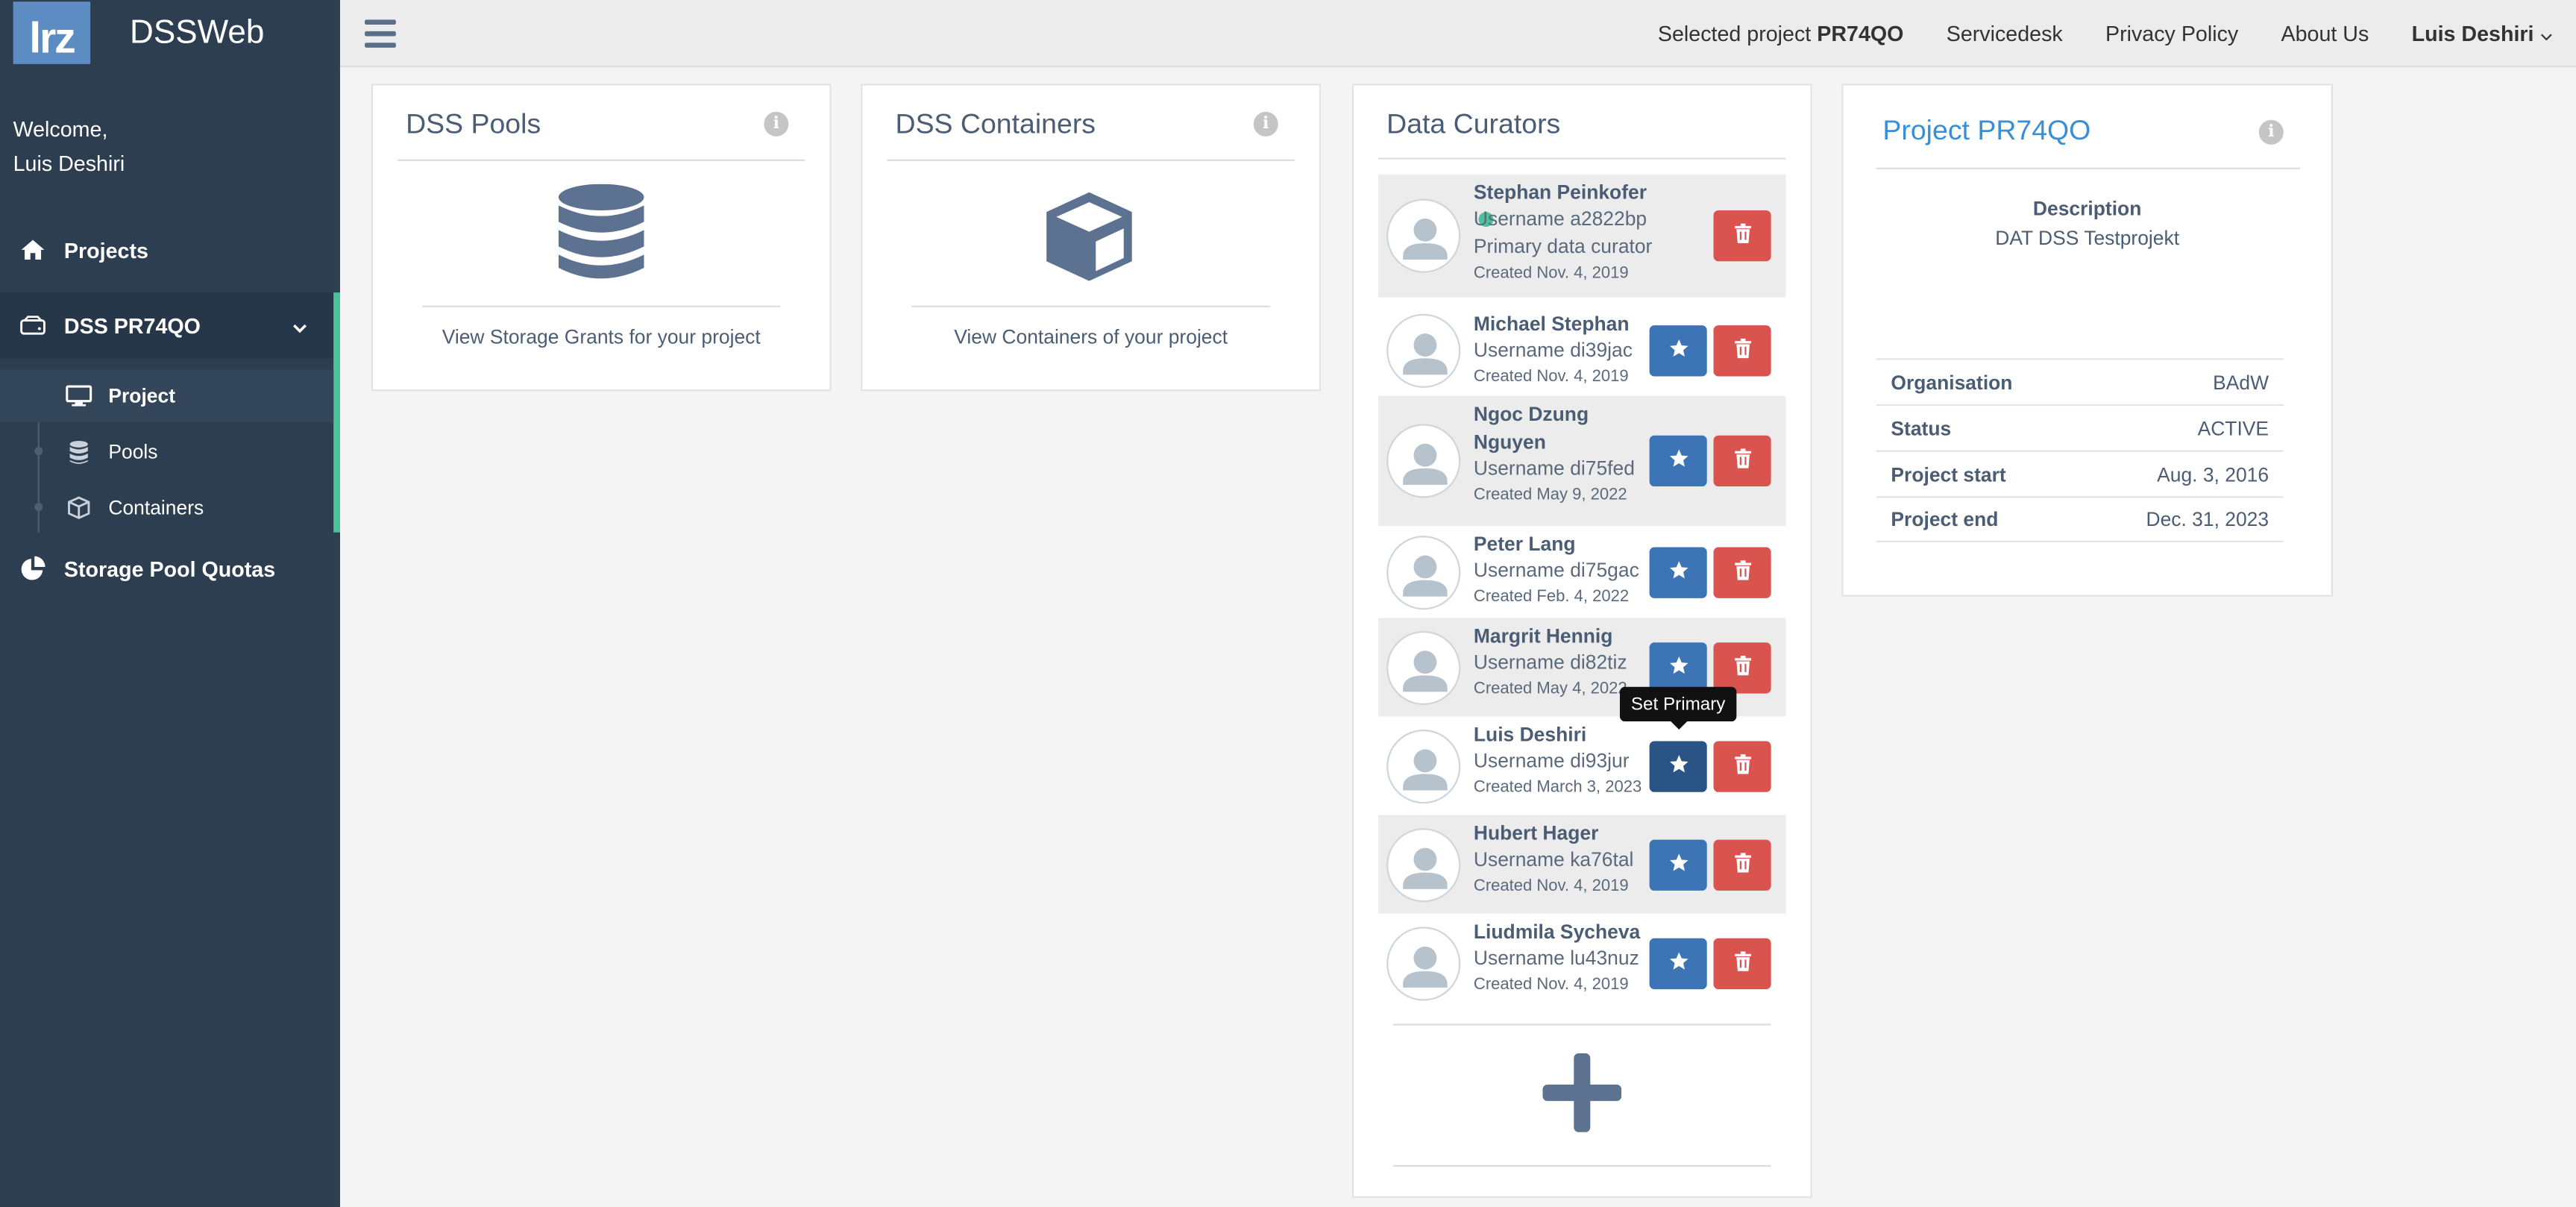 The height and width of the screenshot is (1207, 2576). Describe the element at coordinates (1781, 33) in the screenshot. I see `selected-project-link: Selected project PR74QO` at that location.